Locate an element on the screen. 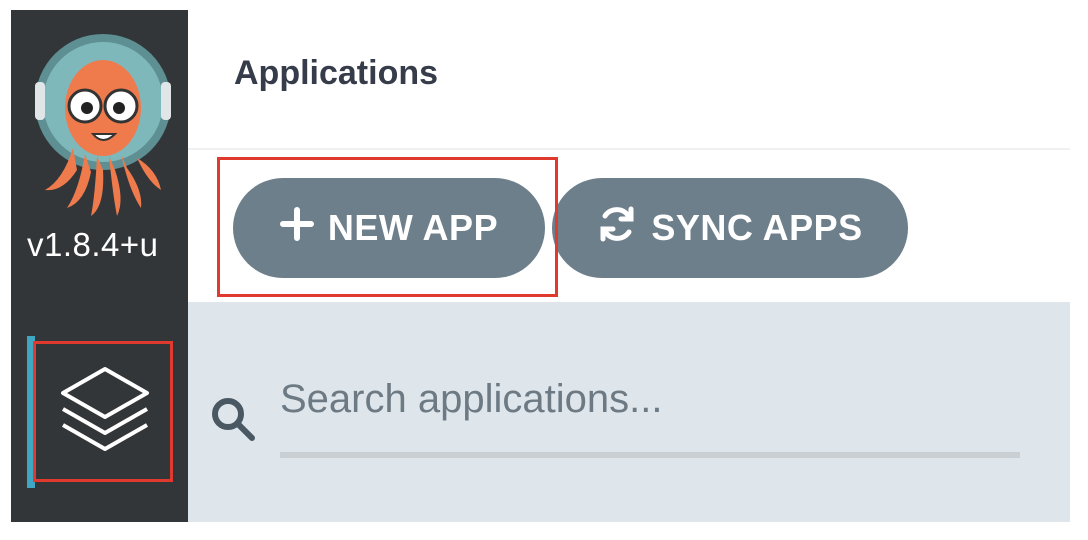  sync-apps-button: SYNC APPS is located at coordinates (730, 228).